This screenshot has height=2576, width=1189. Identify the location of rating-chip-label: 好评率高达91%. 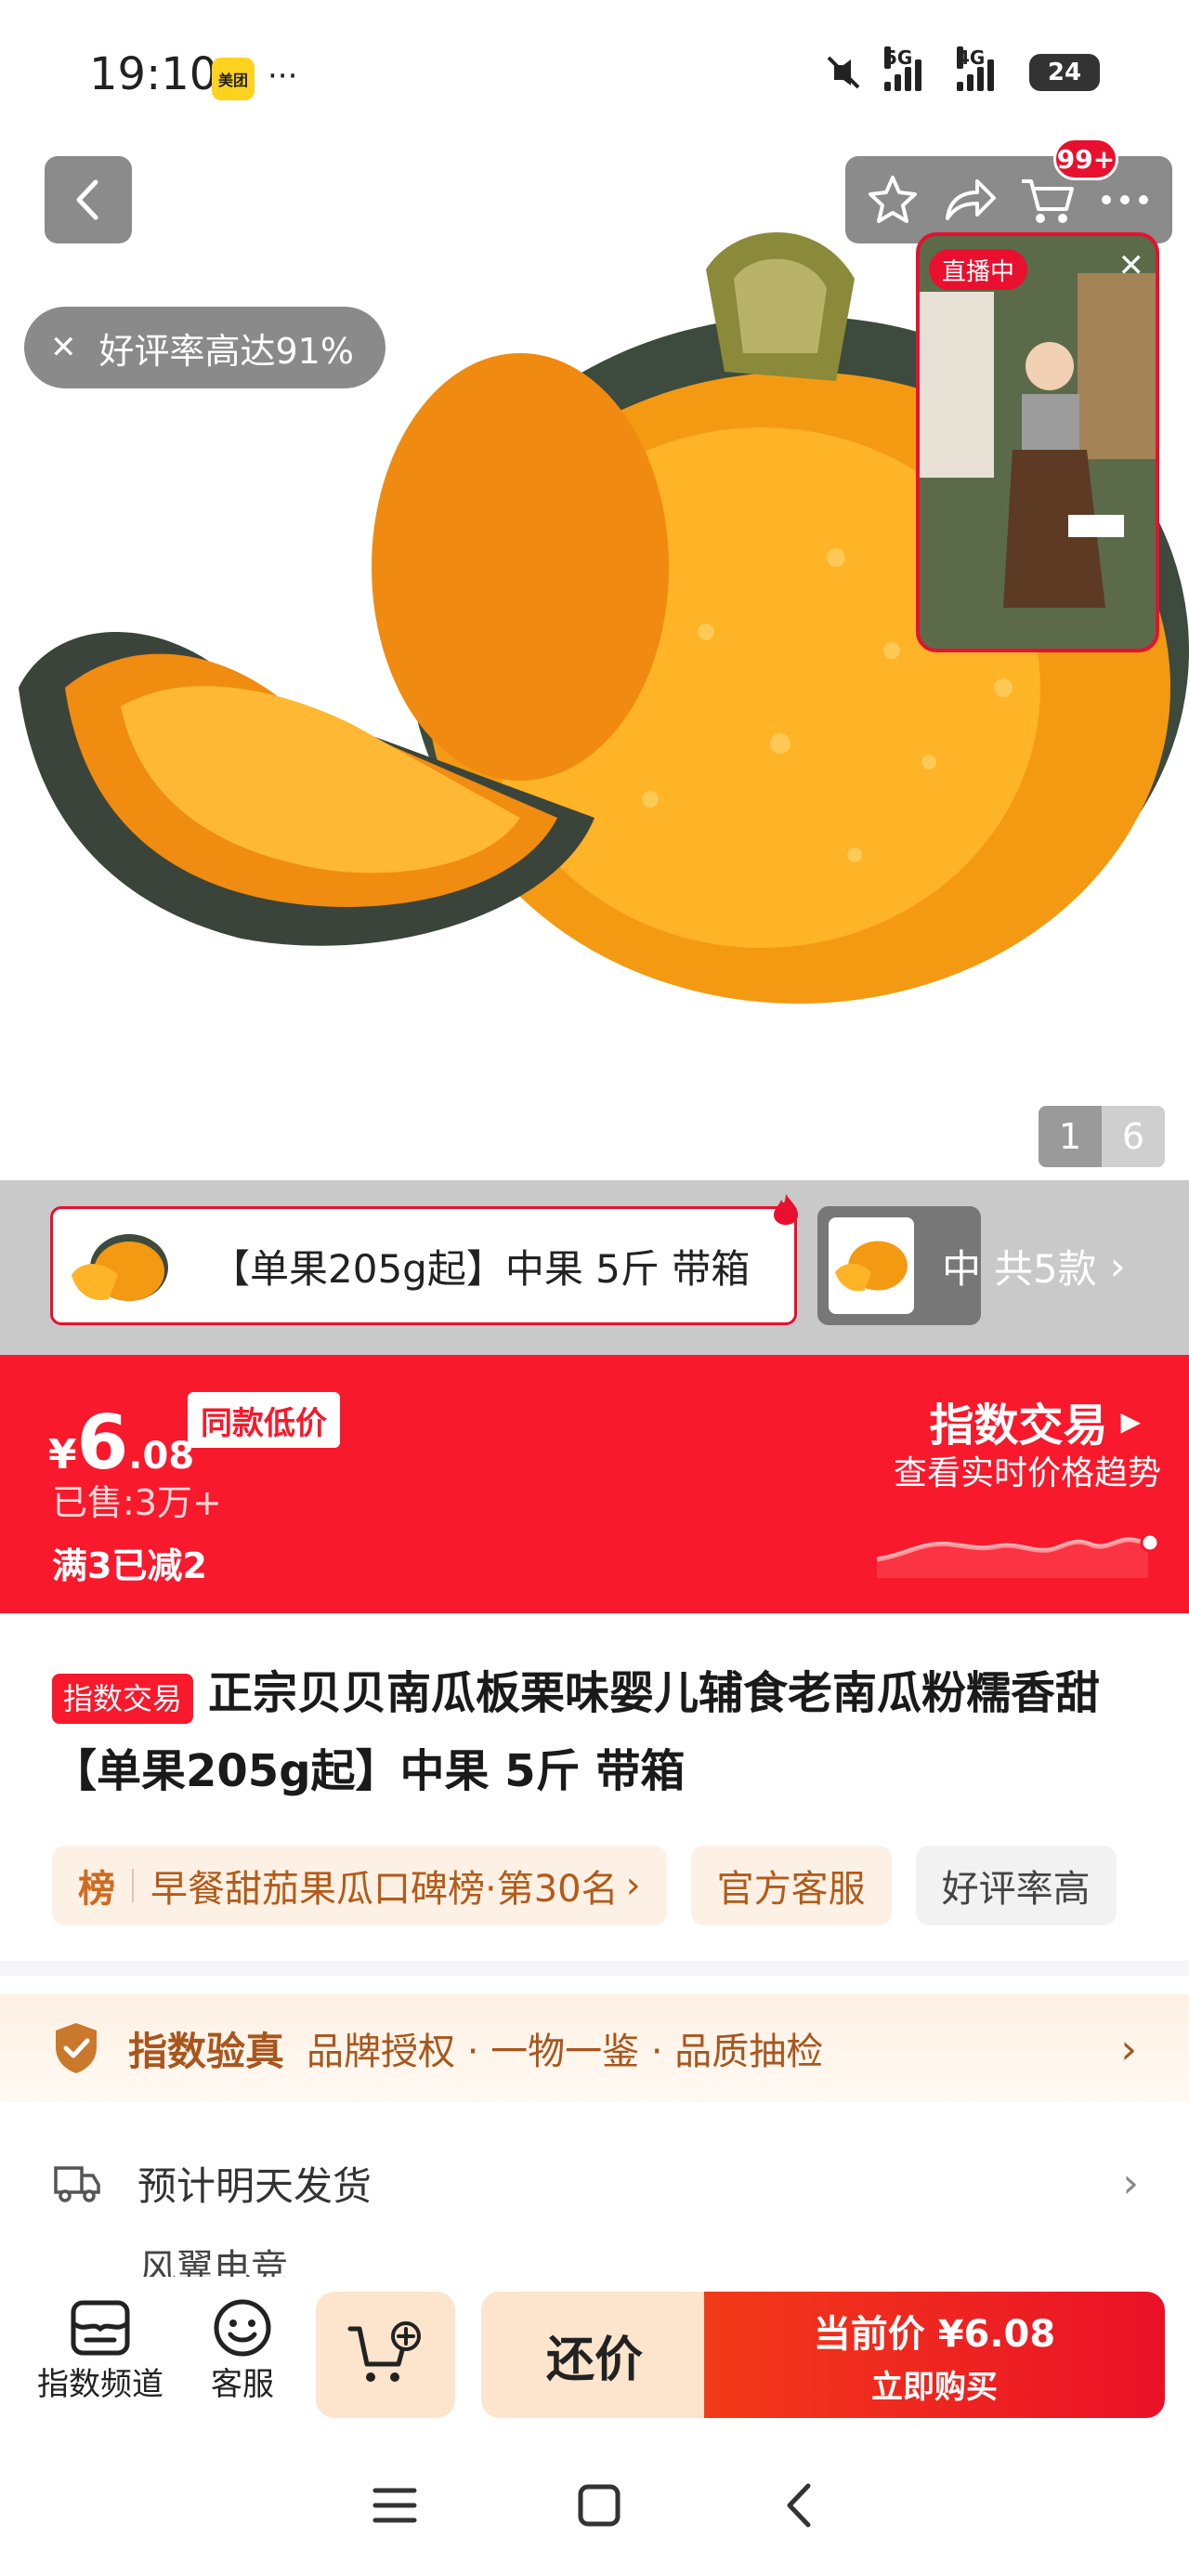
(226, 351).